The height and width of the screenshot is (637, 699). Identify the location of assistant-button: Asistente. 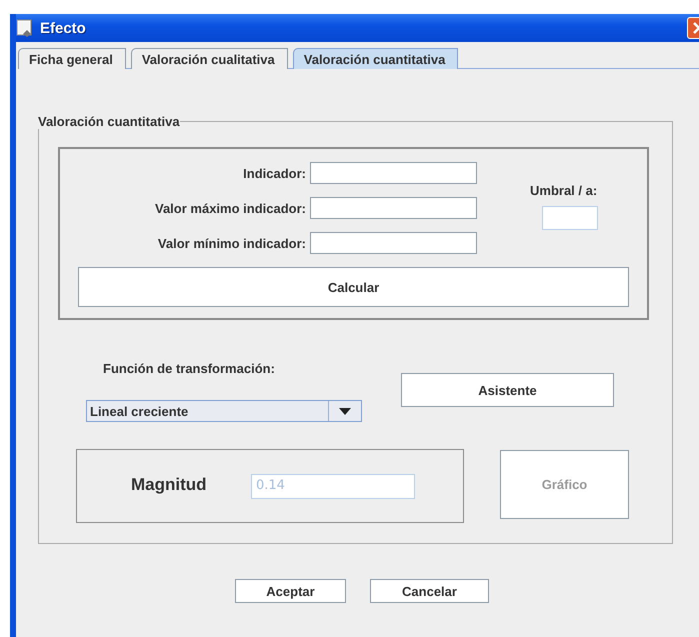
(507, 390).